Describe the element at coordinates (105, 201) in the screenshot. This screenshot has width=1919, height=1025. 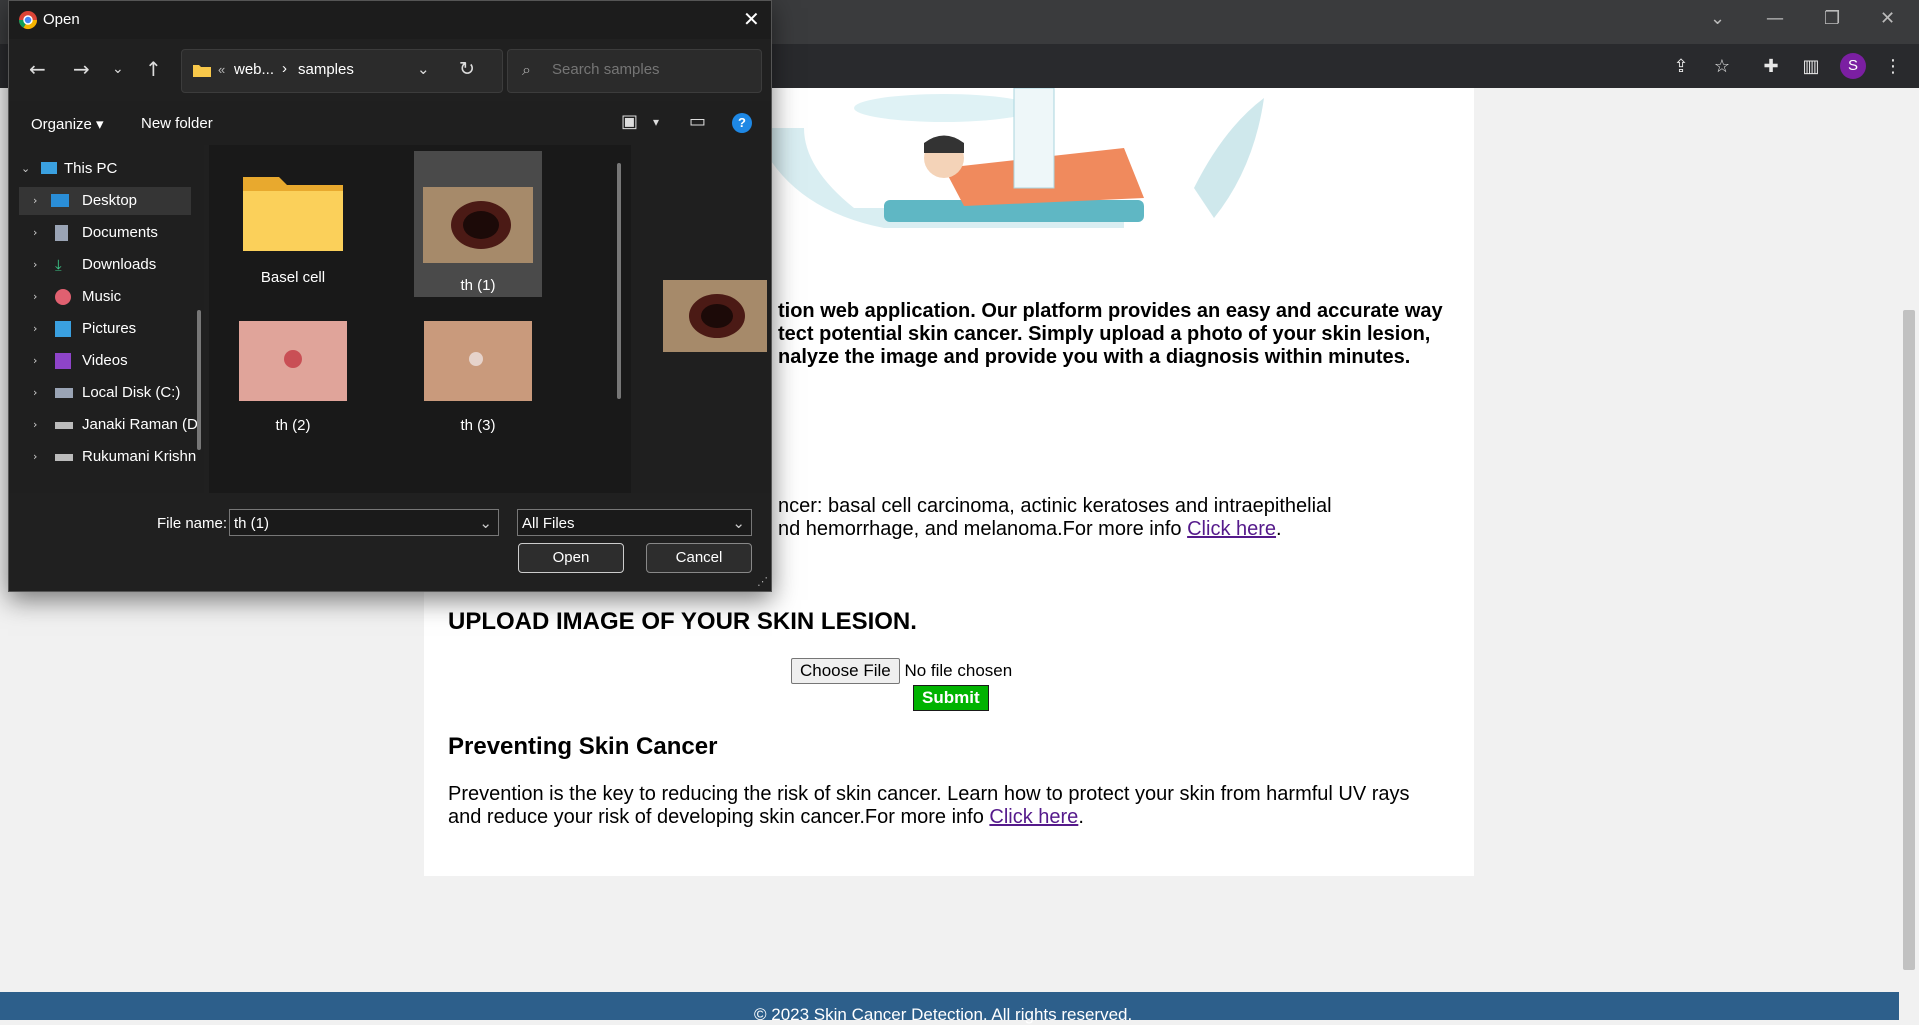
I see `tree-item-desktop: › Desktop` at that location.